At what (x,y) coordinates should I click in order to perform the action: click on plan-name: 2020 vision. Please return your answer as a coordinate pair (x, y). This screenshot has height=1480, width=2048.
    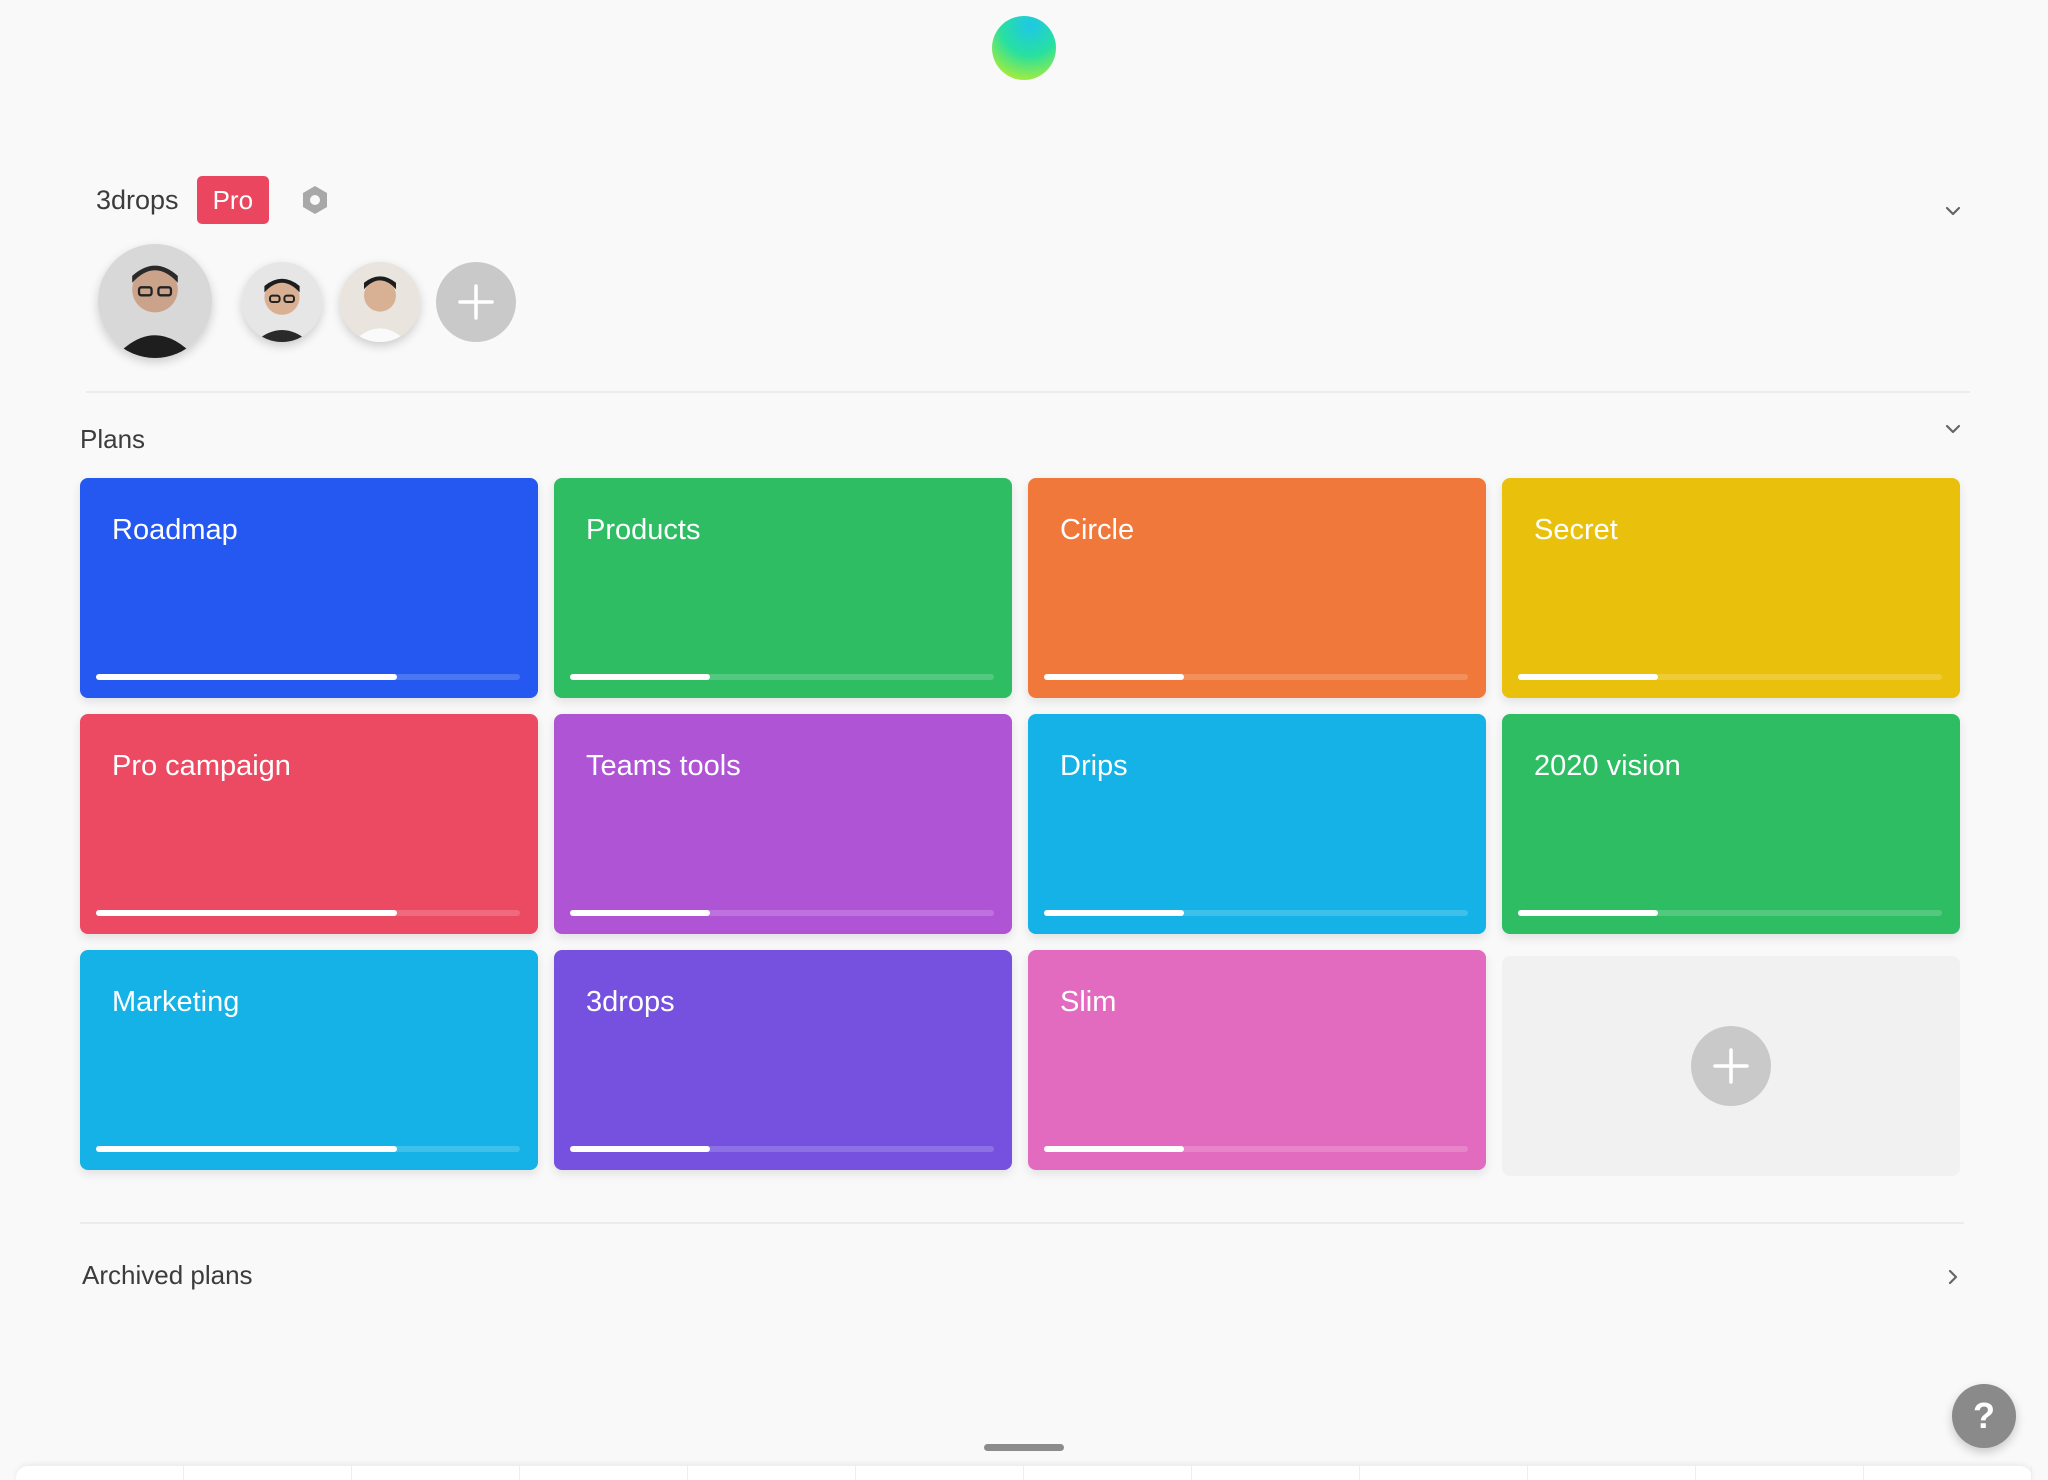
    Looking at the image, I should click on (1607, 766).